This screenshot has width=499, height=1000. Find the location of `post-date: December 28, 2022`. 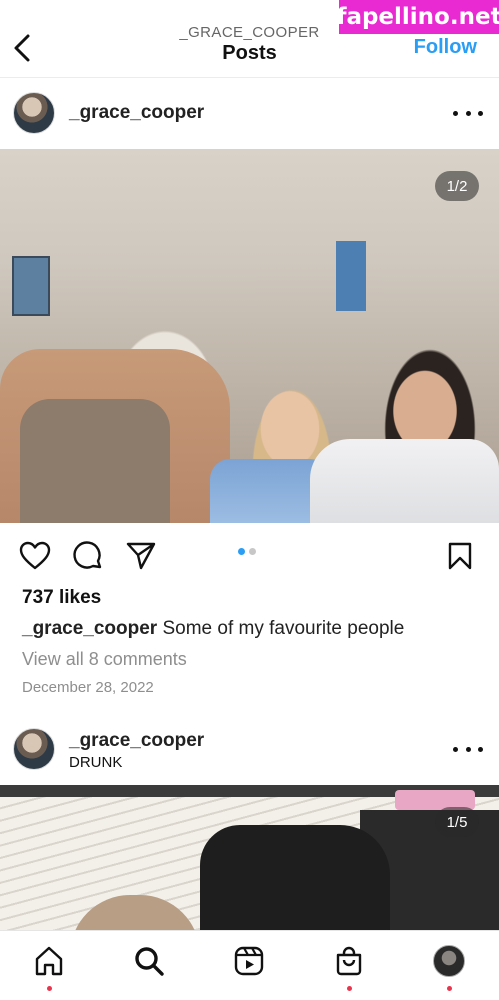

post-date: December 28, 2022 is located at coordinates (88, 687).